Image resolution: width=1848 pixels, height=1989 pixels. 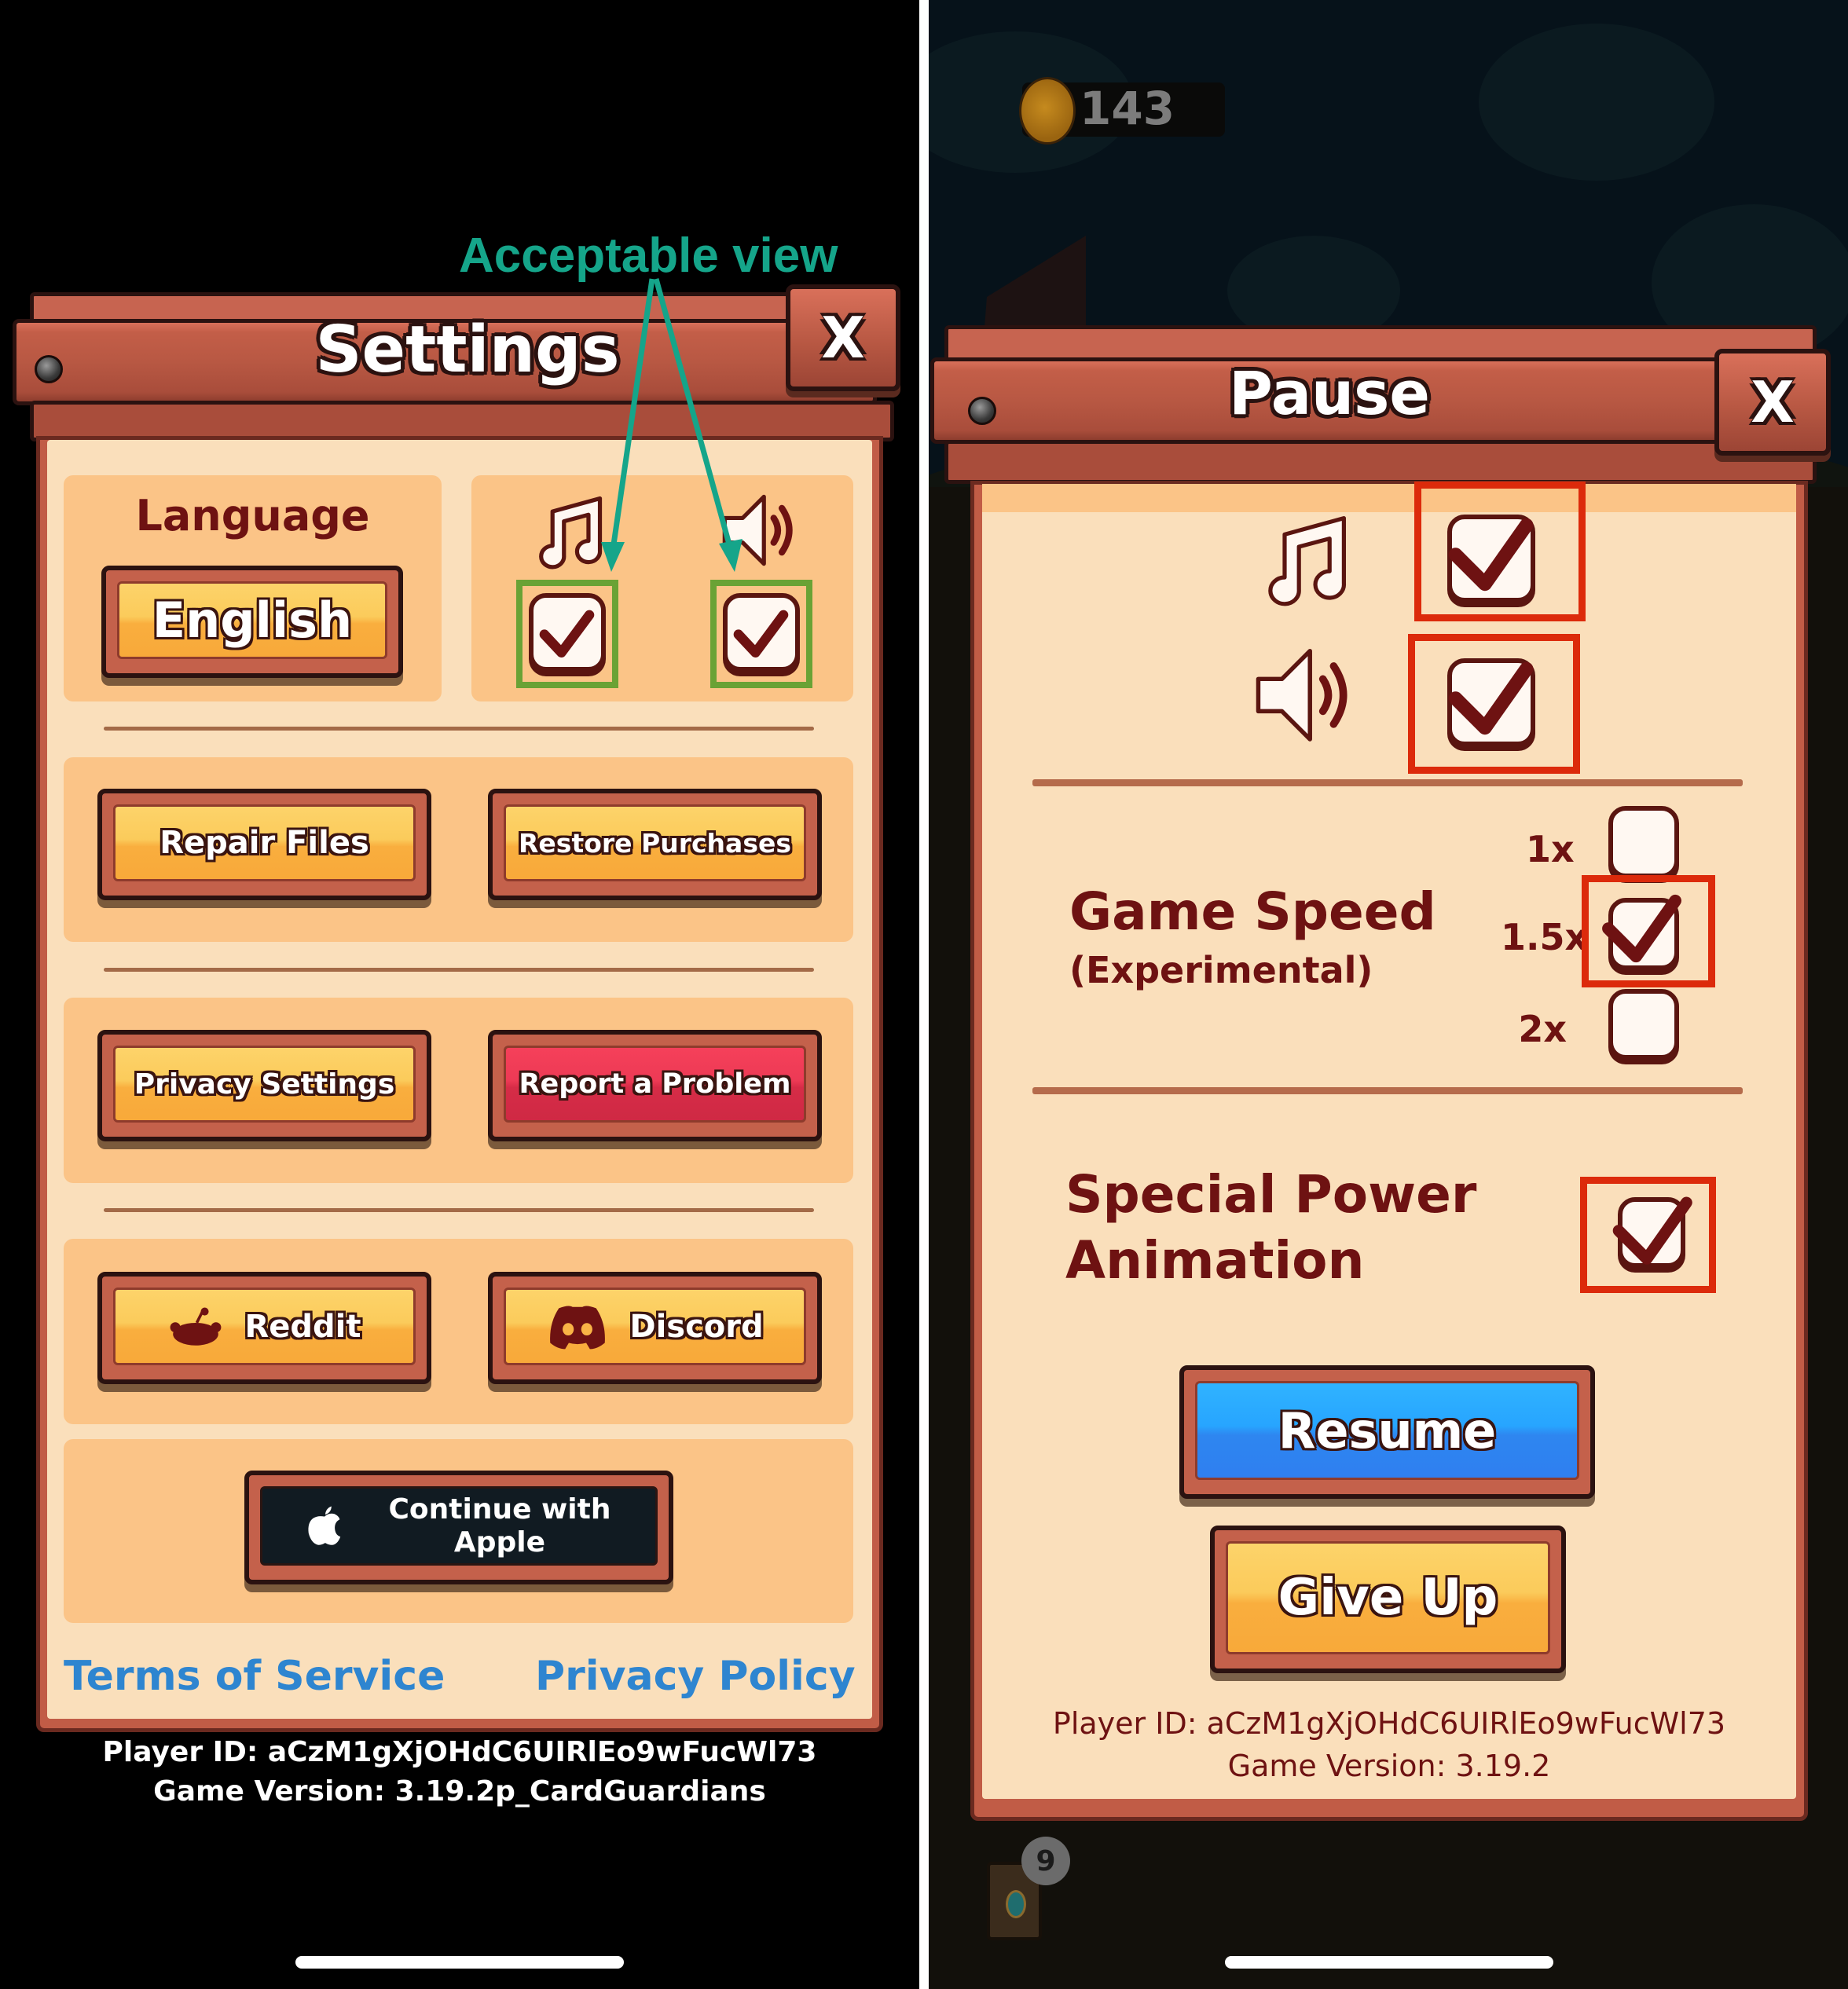 I want to click on report-problem-button: Report a Problem, so click(x=655, y=1085).